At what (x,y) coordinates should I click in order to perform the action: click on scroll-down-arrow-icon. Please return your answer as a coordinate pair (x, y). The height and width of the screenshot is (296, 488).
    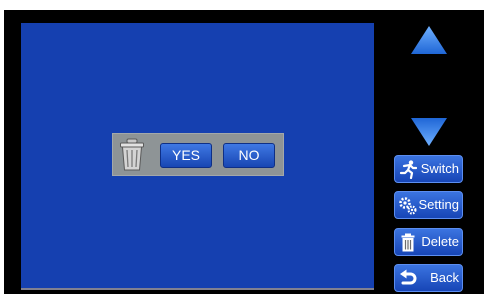
    Looking at the image, I should click on (429, 132).